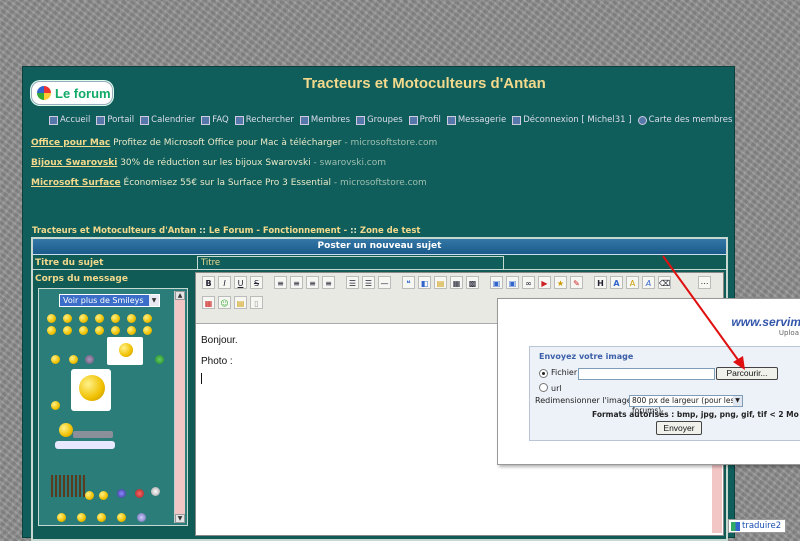 This screenshot has width=800, height=541. What do you see at coordinates (472, 282) in the screenshot?
I see `table-icon: ▩` at bounding box center [472, 282].